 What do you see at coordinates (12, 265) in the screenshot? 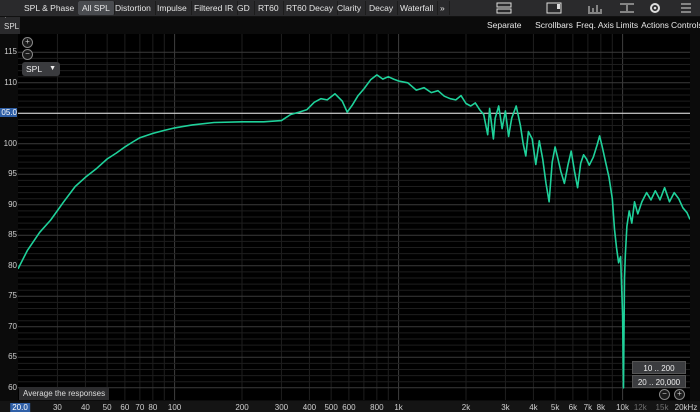
I see `y-tick-label: 80` at bounding box center [12, 265].